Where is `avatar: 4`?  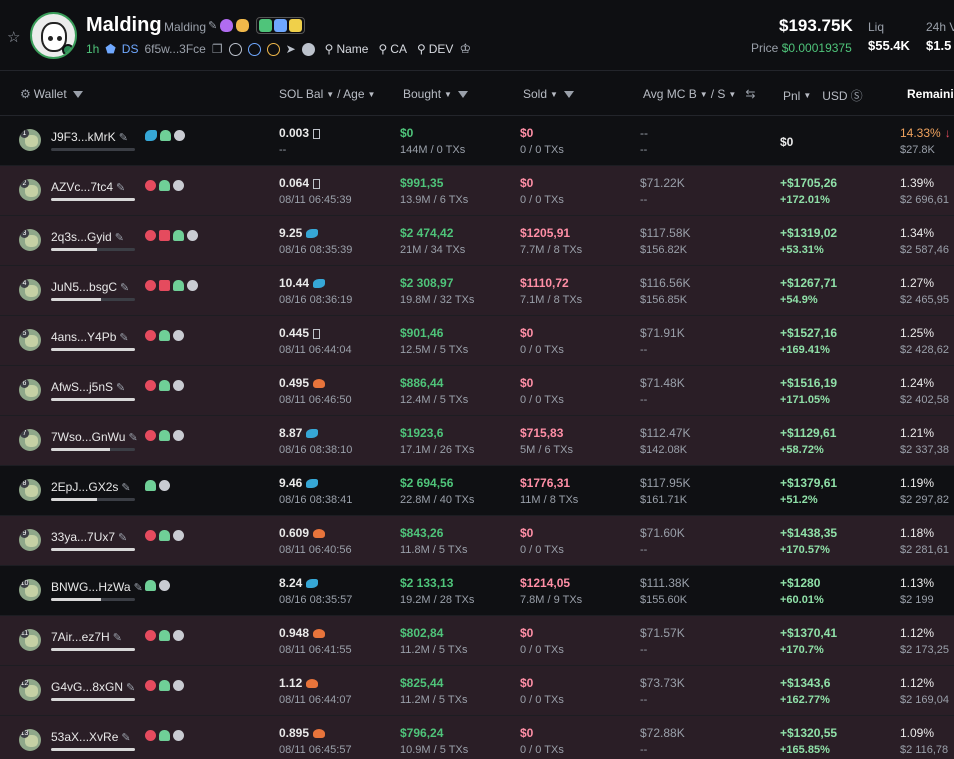 avatar: 4 is located at coordinates (30, 290).